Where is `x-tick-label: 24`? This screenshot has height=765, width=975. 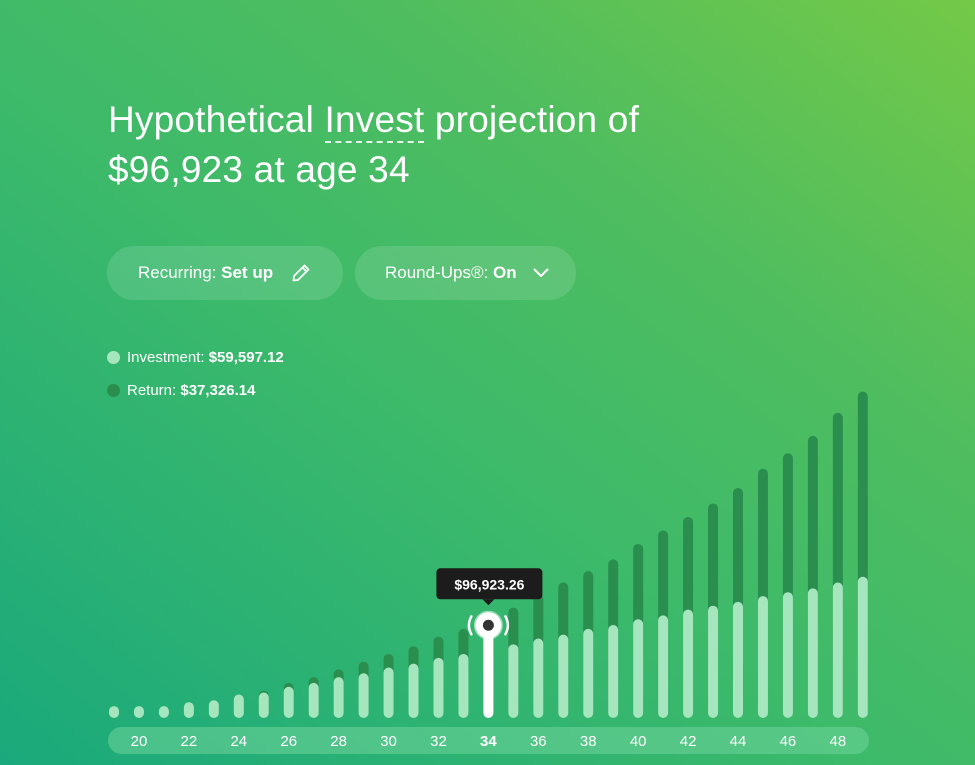 x-tick-label: 24 is located at coordinates (238, 741).